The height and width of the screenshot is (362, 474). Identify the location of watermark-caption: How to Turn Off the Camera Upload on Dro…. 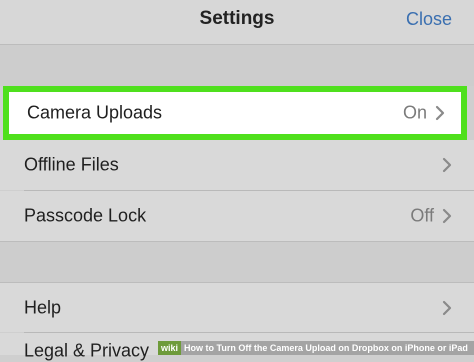
(326, 348).